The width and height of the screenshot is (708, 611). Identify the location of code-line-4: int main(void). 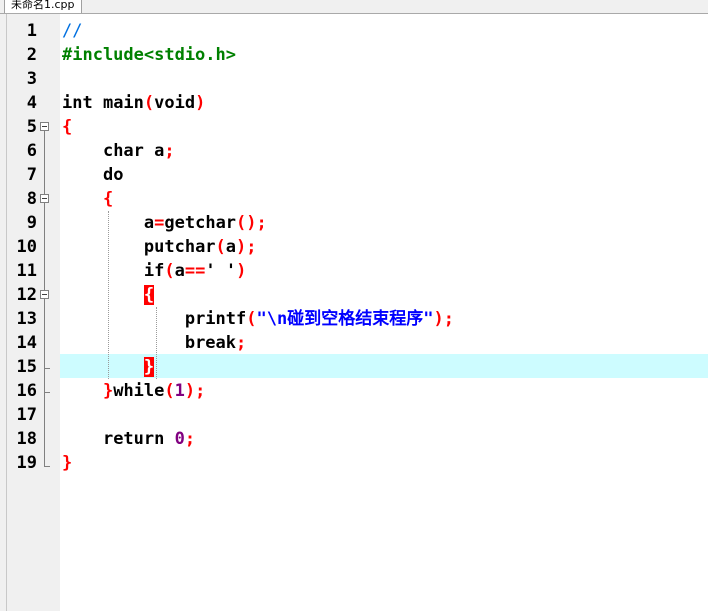
(133, 103).